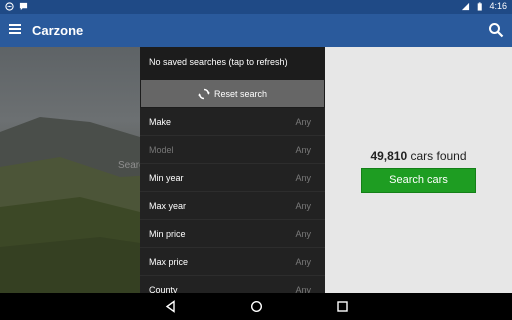  What do you see at coordinates (232, 178) in the screenshot?
I see `filter-row-min-year: Min year Any` at bounding box center [232, 178].